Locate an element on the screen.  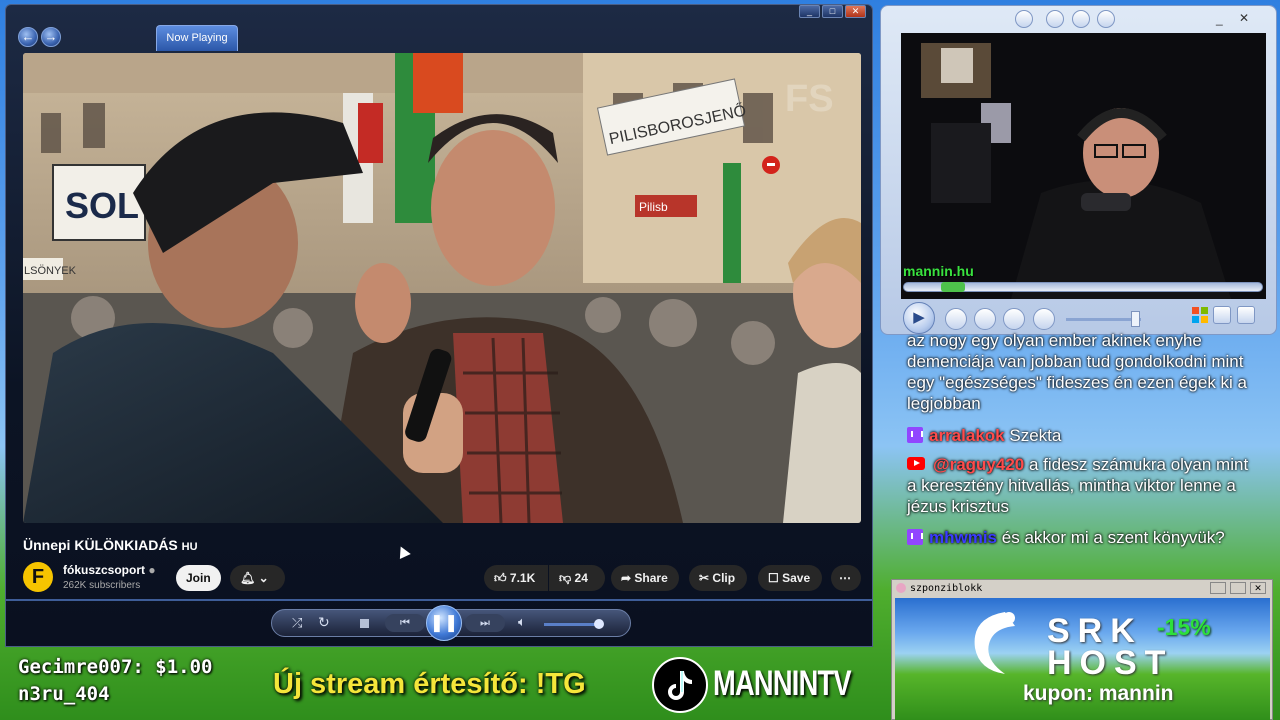
heart-icon is located at coordinates (901, 588).